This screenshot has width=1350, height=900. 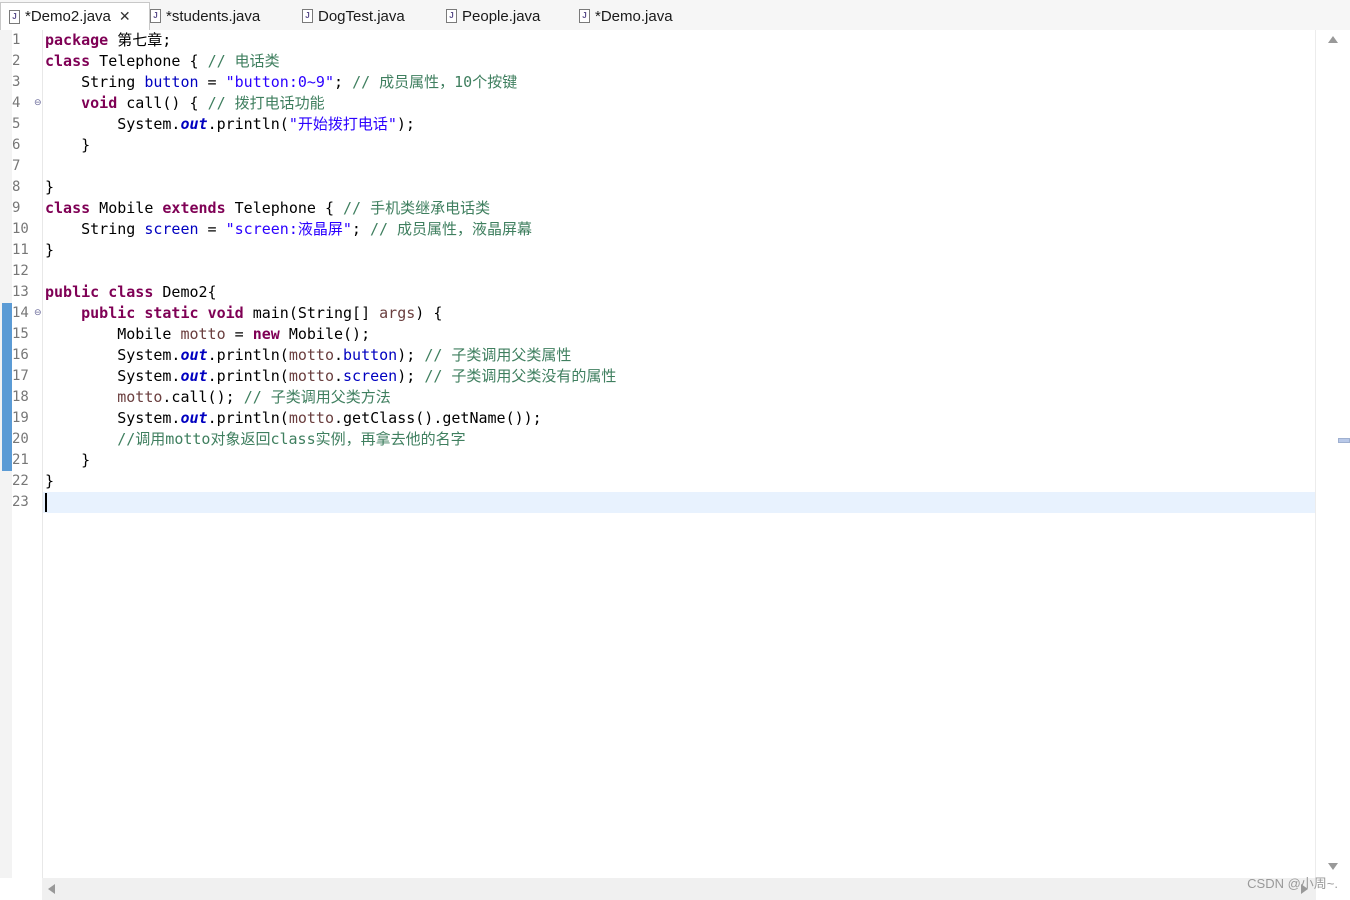 I want to click on tab-dogtest-java: J DogTest.java, so click(x=353, y=16).